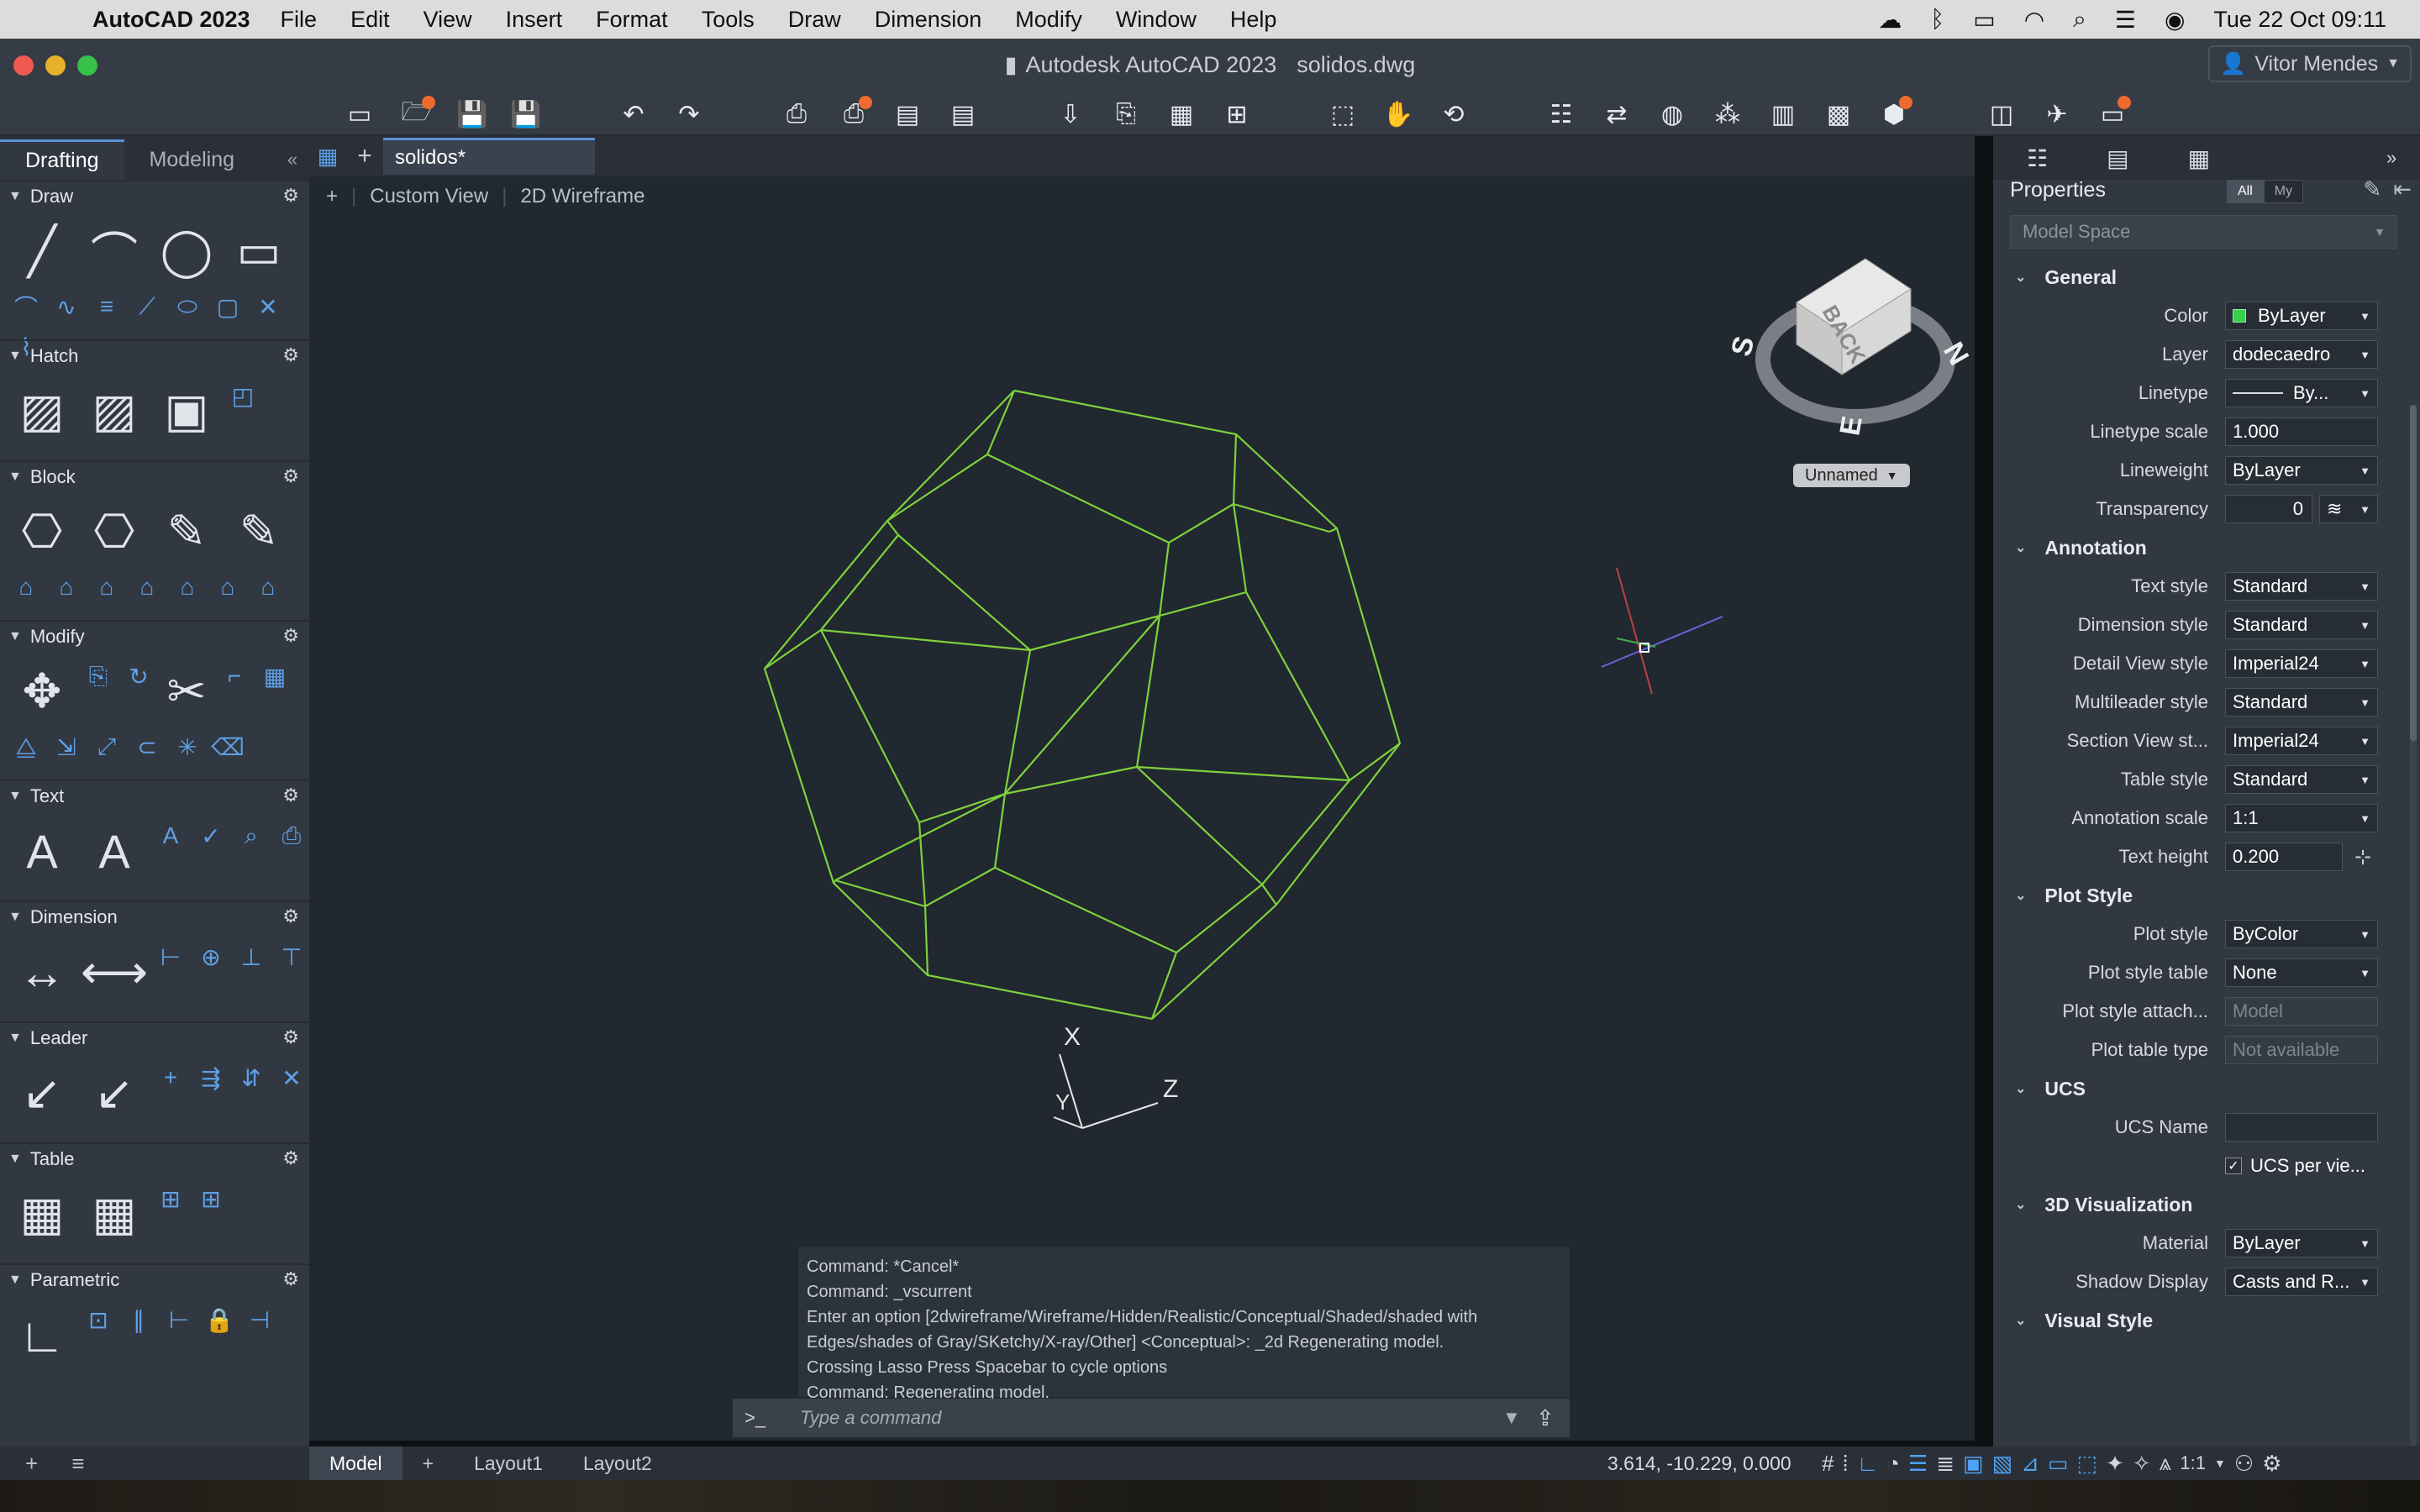 Image resolution: width=2420 pixels, height=1512 pixels. Describe the element at coordinates (2203, 895) in the screenshot. I see `group-plot-style: ⌄ Plot Style` at that location.